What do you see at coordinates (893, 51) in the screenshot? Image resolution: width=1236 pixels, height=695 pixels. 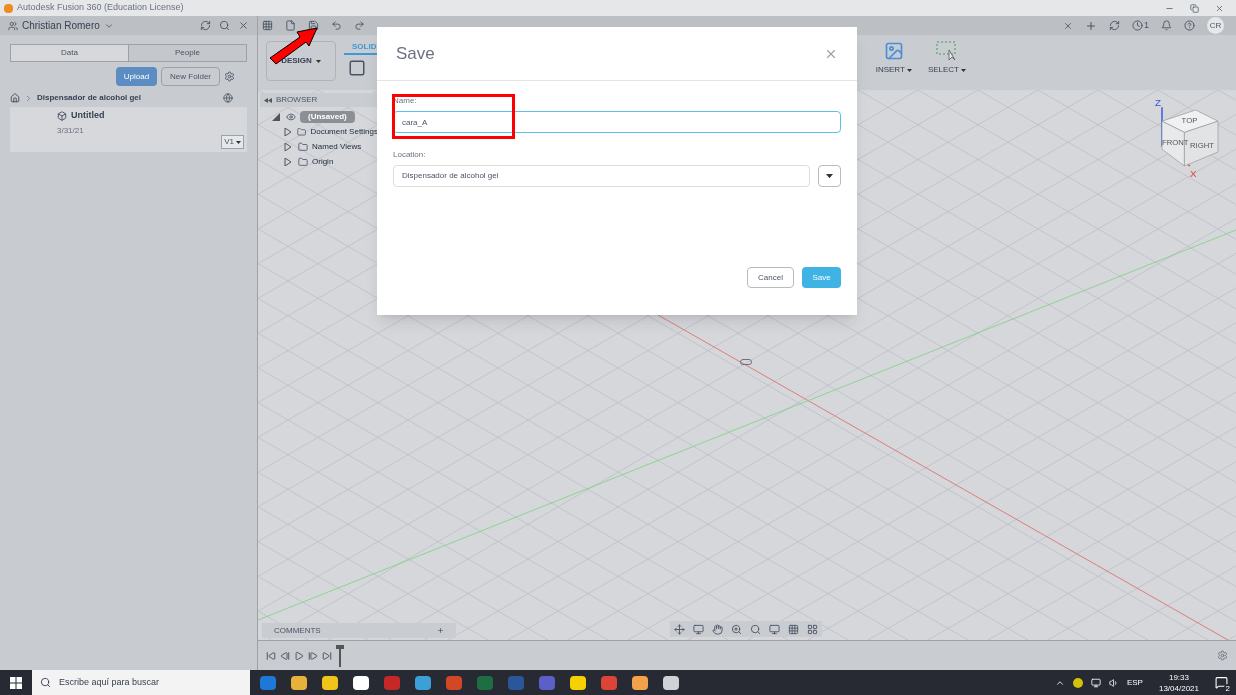 I see `image-icon` at bounding box center [893, 51].